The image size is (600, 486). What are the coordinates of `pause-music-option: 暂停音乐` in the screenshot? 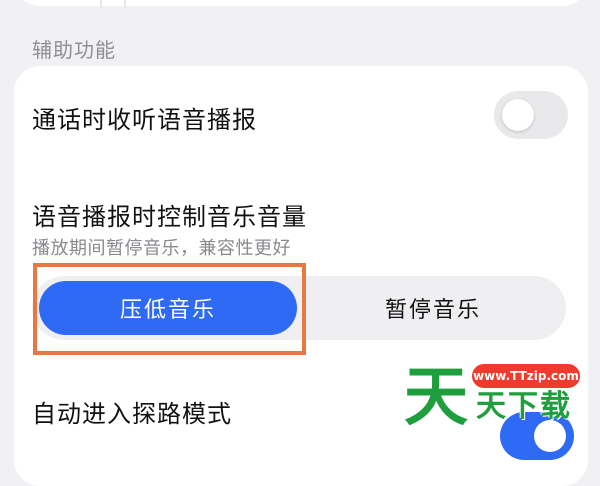 It's located at (433, 308).